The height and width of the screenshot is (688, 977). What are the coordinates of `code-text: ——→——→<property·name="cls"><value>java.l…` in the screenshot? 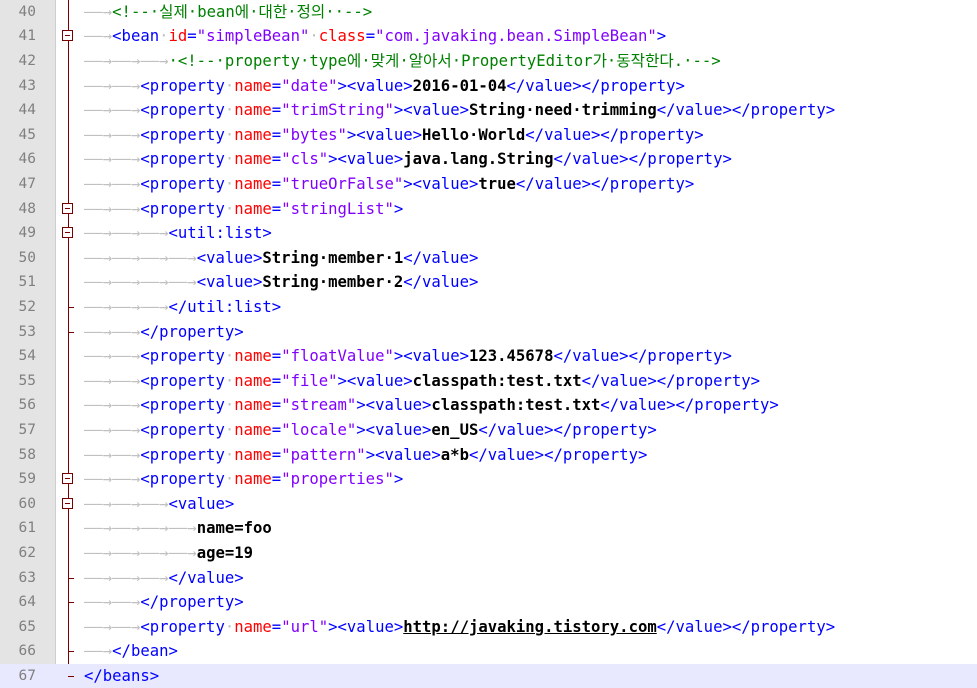 It's located at (408, 159).